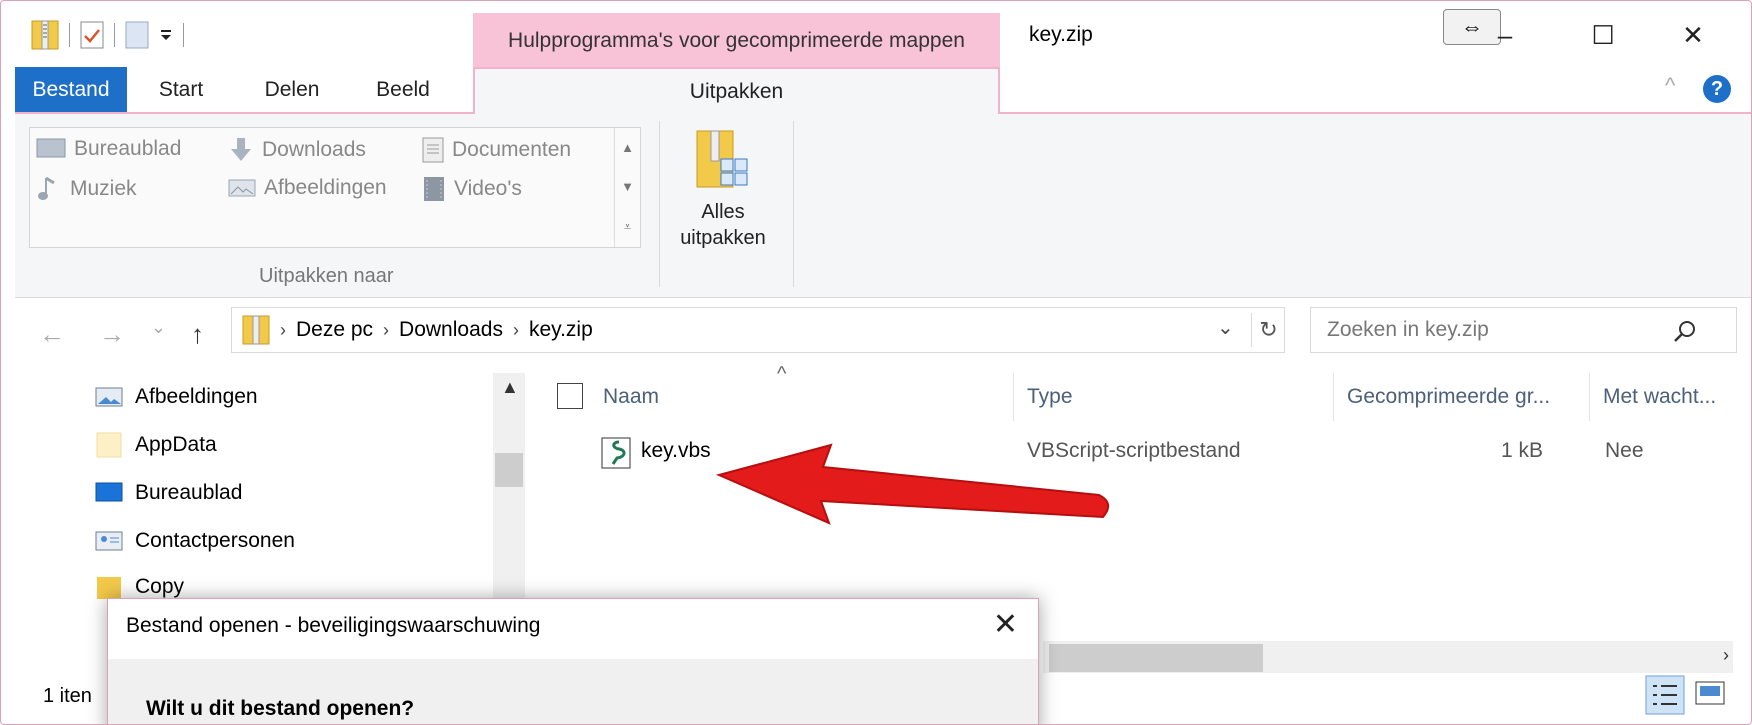  What do you see at coordinates (314, 149) in the screenshot?
I see `destination-label: Downloads` at bounding box center [314, 149].